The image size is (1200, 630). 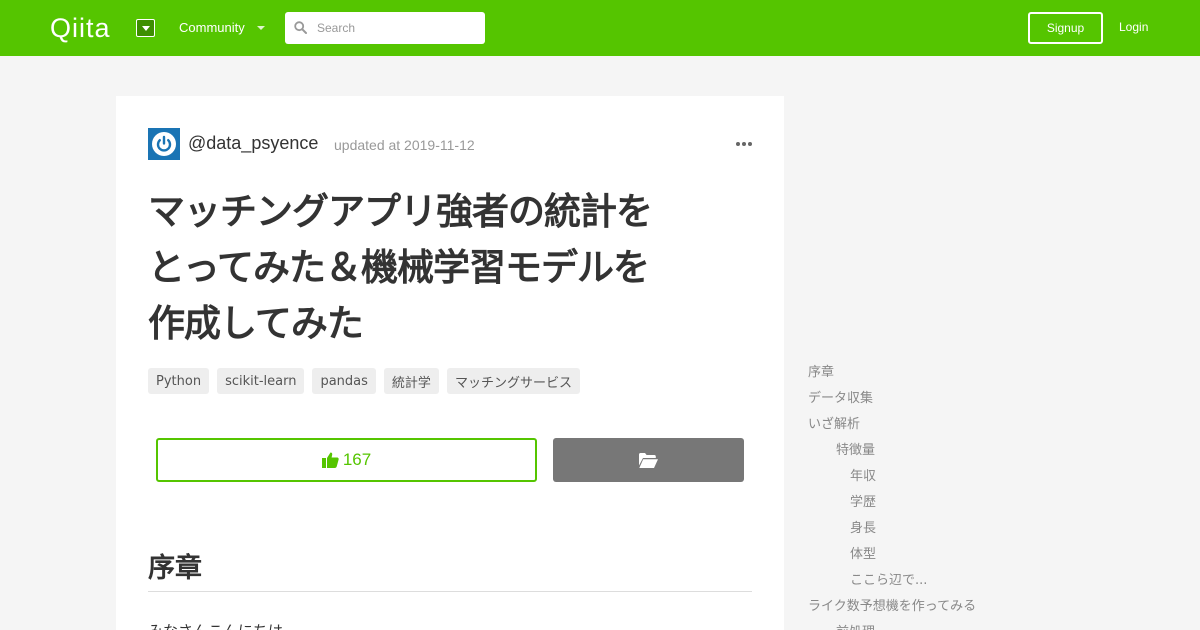 I want to click on tag-scikit-learn: scikit-learn, so click(x=261, y=381).